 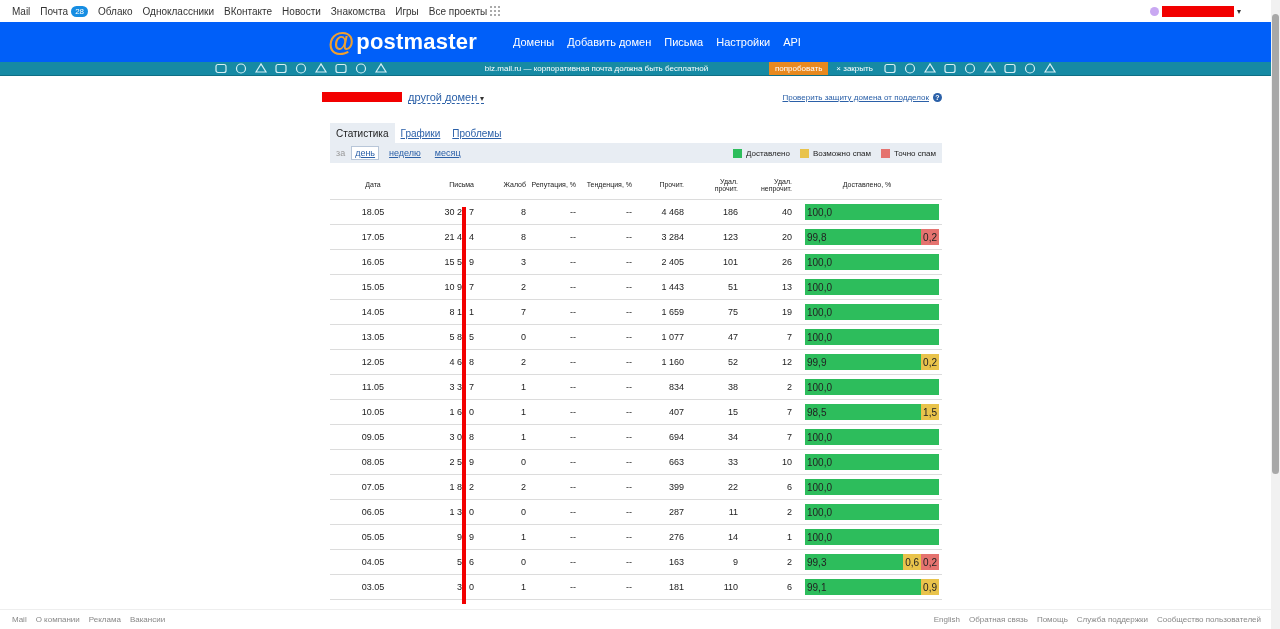 I want to click on top-nav-link: Все проекты, so click(x=464, y=11).